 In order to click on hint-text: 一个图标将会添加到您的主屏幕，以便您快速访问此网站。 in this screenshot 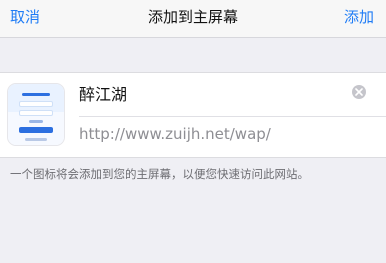, I will do `click(159, 174)`.